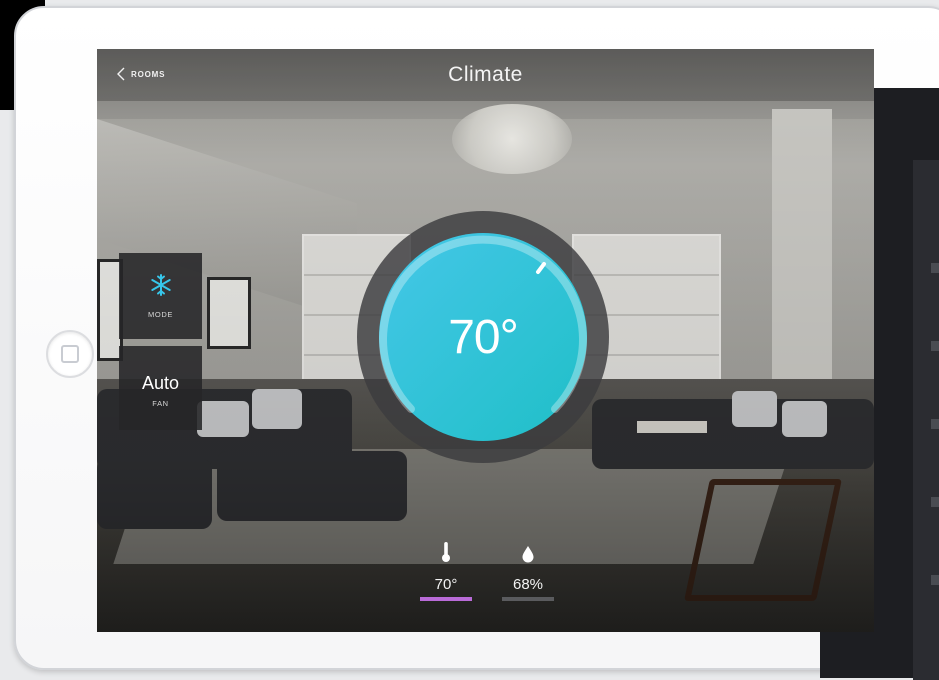  I want to click on home-button, so click(70, 354).